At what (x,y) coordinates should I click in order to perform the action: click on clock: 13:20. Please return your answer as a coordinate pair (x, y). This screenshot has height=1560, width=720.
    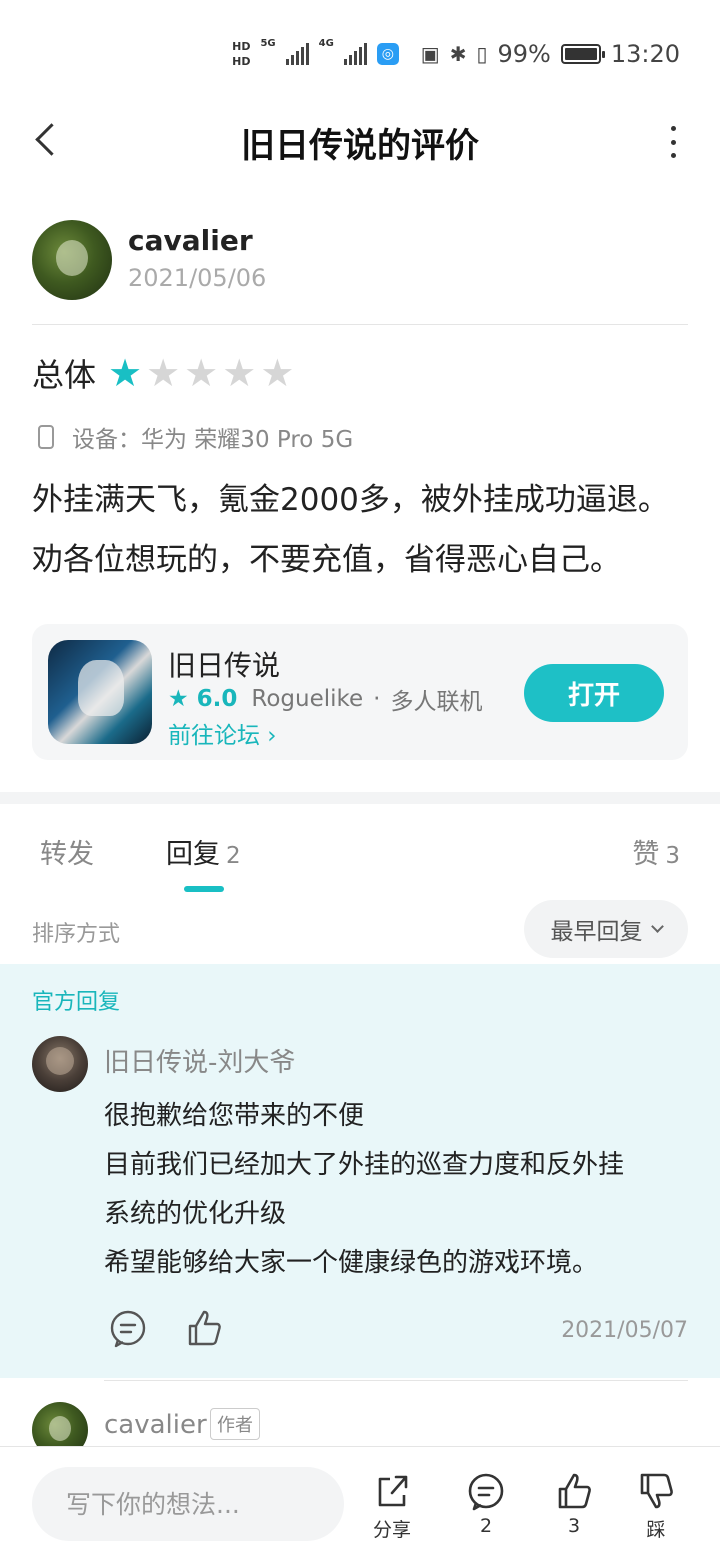
    Looking at the image, I should click on (645, 54).